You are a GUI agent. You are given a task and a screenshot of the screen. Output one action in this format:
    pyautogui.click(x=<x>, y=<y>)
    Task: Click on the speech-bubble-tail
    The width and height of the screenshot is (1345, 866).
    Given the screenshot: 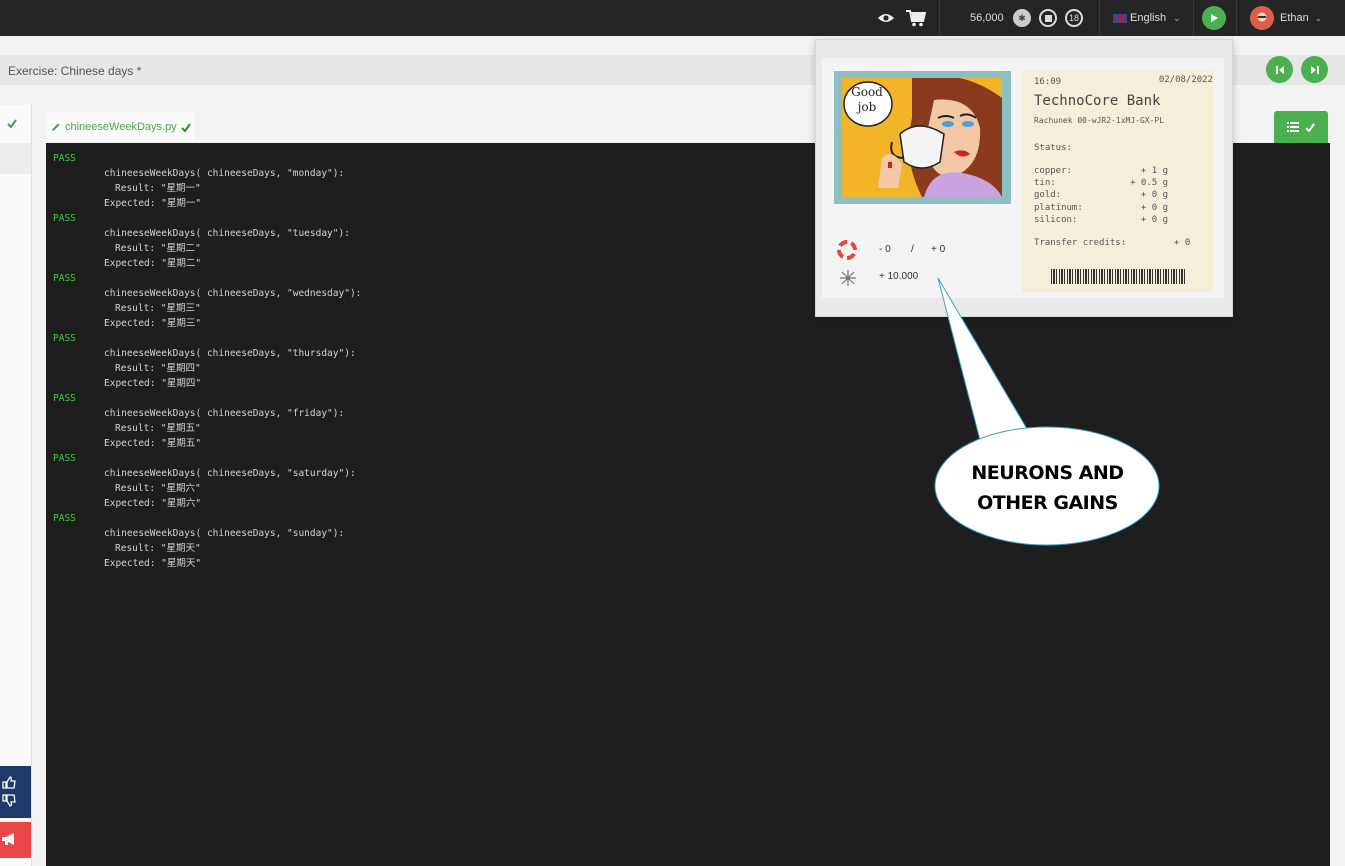 What is the action you would take?
    pyautogui.click(x=1047, y=411)
    